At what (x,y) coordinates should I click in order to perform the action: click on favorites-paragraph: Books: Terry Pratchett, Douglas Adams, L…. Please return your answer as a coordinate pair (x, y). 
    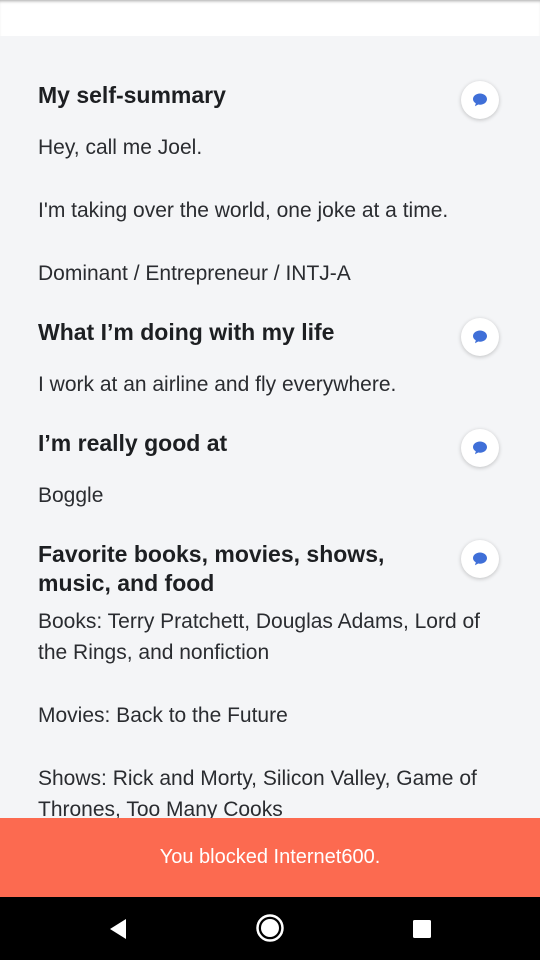
    Looking at the image, I should click on (259, 637).